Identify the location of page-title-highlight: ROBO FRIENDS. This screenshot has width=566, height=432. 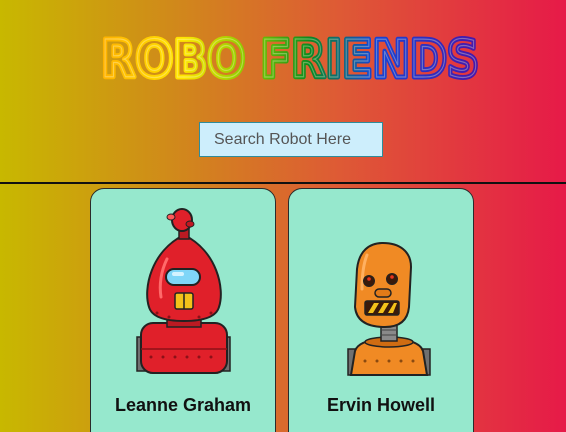
(290, 60).